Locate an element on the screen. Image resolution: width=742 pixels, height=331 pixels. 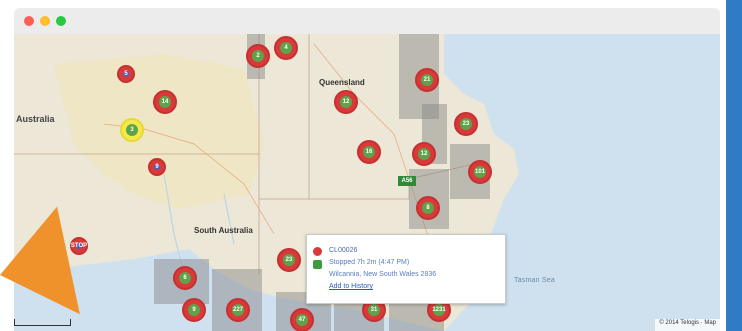
minimize-button is located at coordinates (45, 21).